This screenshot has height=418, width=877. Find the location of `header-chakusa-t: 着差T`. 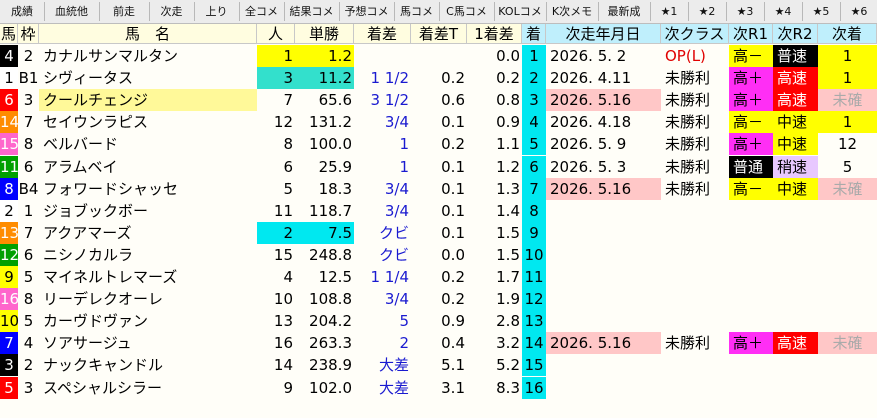

header-chakusa-t: 着差T is located at coordinates (439, 34).